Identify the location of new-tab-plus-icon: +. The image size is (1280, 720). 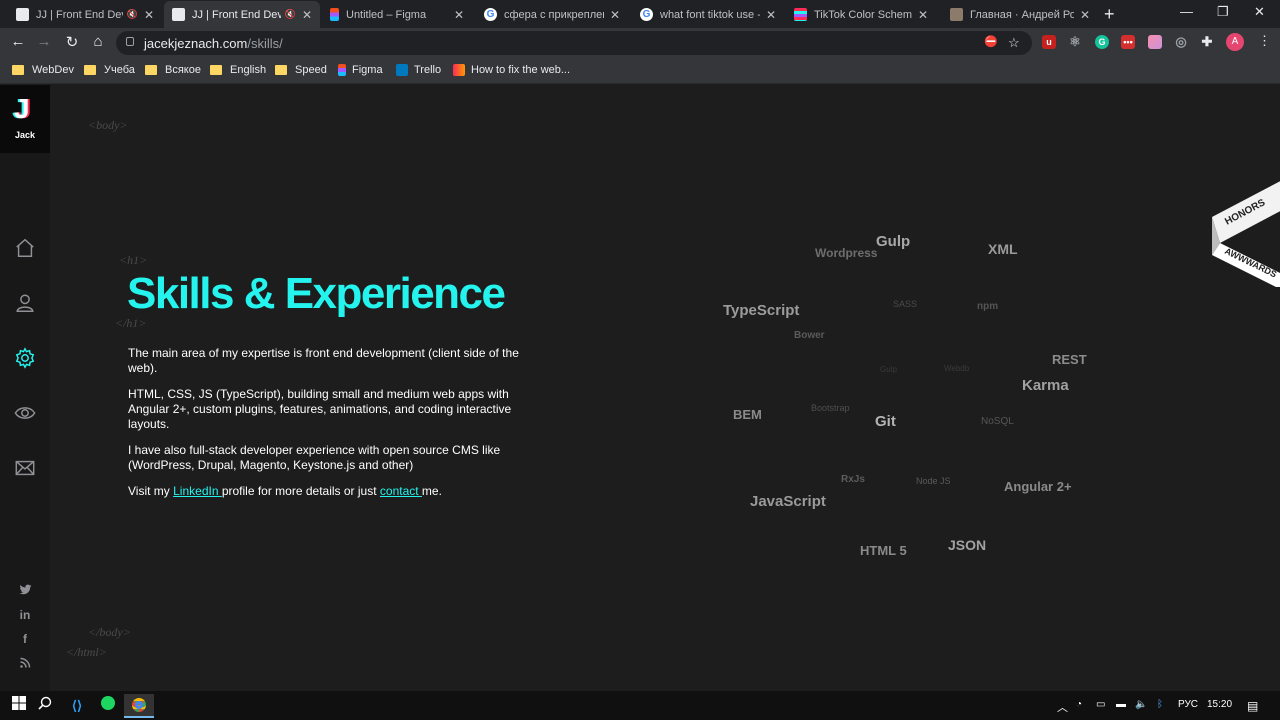
(1109, 14).